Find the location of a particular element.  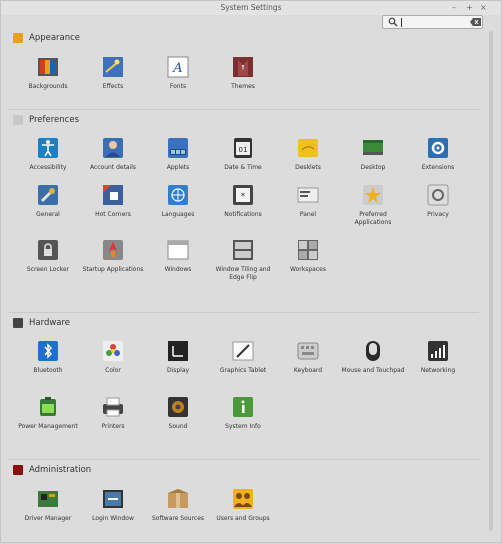

svg-text: 01 is located at coordinates (243, 150).